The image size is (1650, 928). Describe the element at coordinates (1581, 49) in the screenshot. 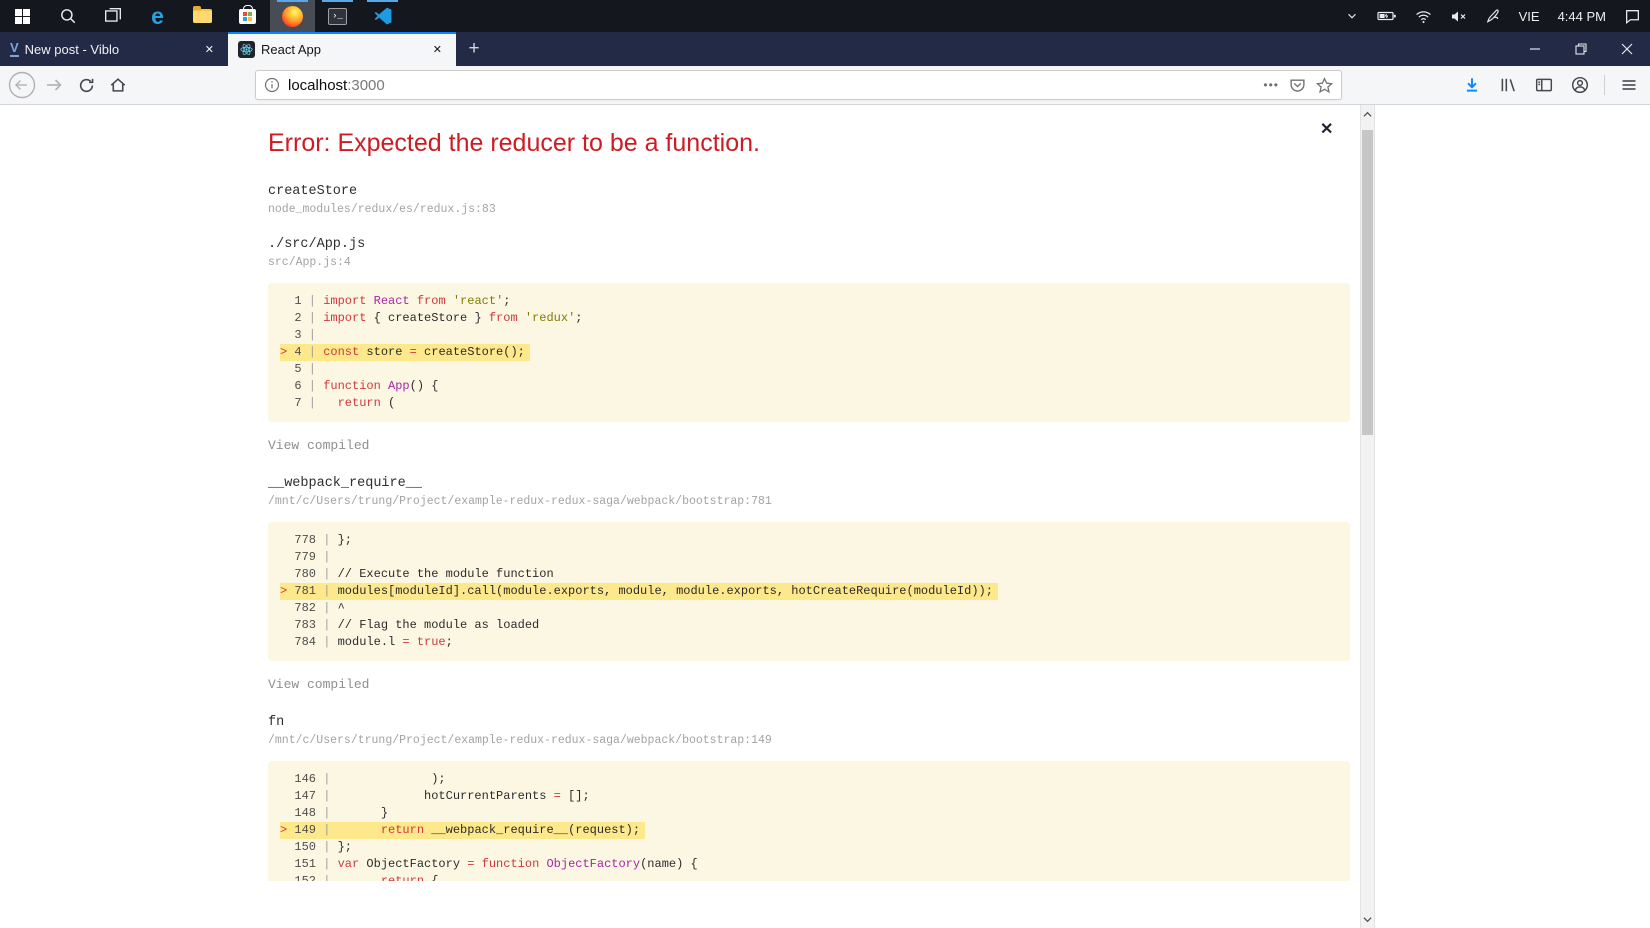

I see `restore-button` at that location.